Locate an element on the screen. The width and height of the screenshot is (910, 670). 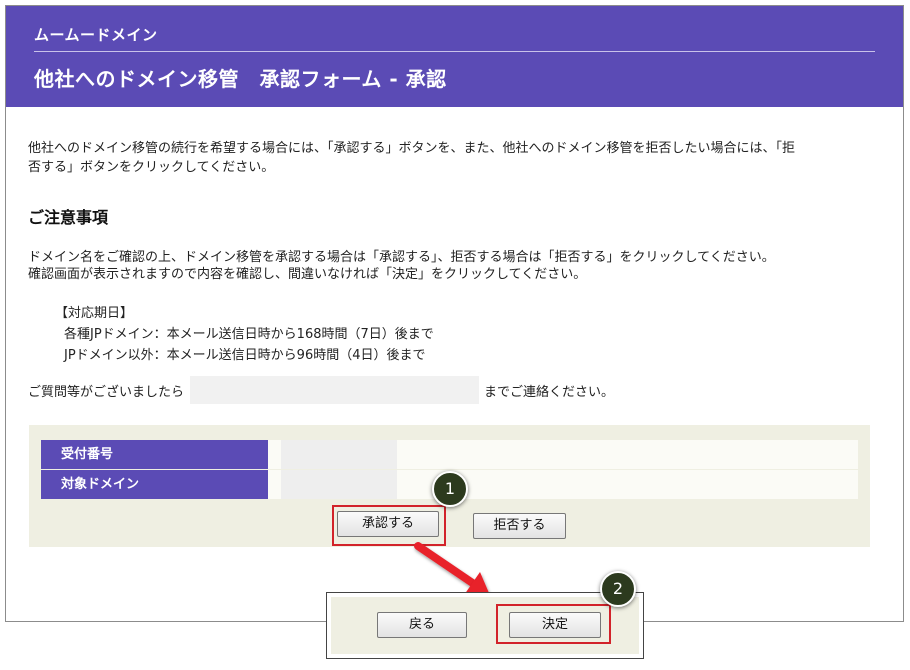
deadline-non-jp-domains: JPドメイン以外：本メール送信日時から96時間（4日）後まで is located at coordinates (245, 355).